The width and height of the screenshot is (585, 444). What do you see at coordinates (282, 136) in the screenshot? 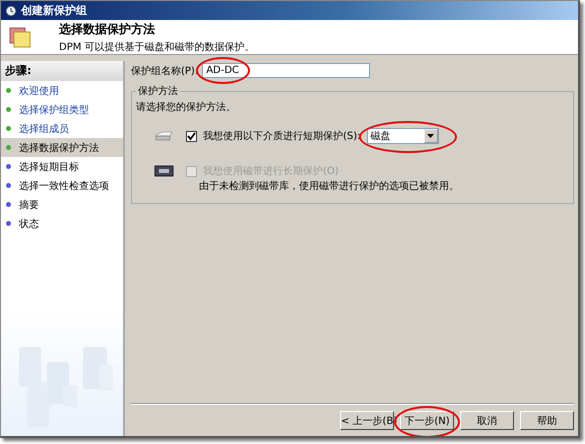
I see `option-label: 我想使用以下介质进行短期保护(S):` at bounding box center [282, 136].